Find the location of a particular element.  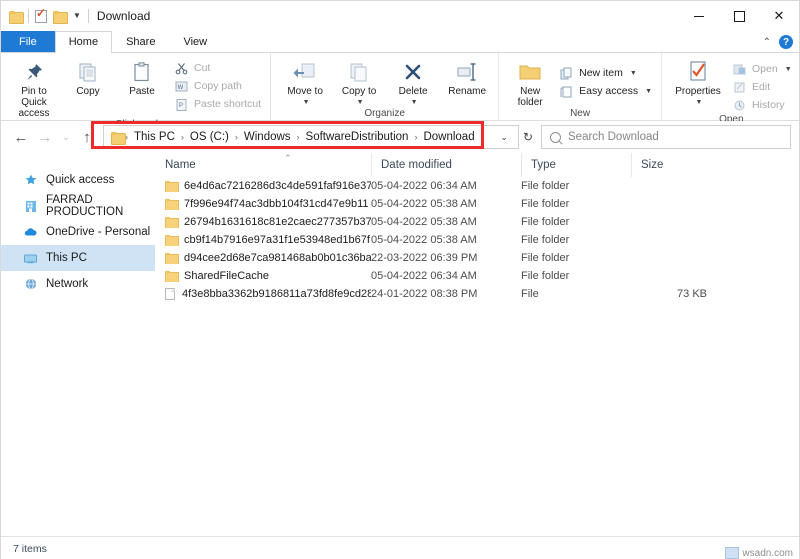

svg-text: P is located at coordinates (181, 106).